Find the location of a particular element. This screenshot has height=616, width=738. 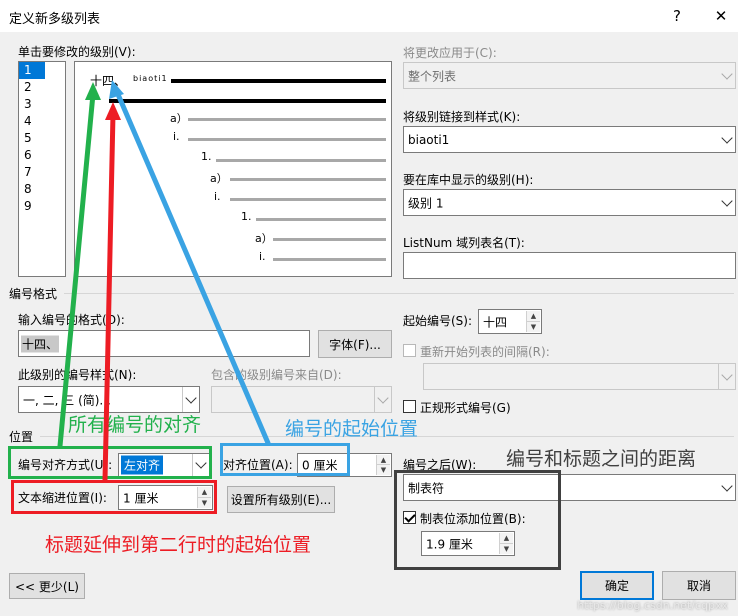

watermark: https://blog.csdn.net/cqpxx is located at coordinates (652, 605).